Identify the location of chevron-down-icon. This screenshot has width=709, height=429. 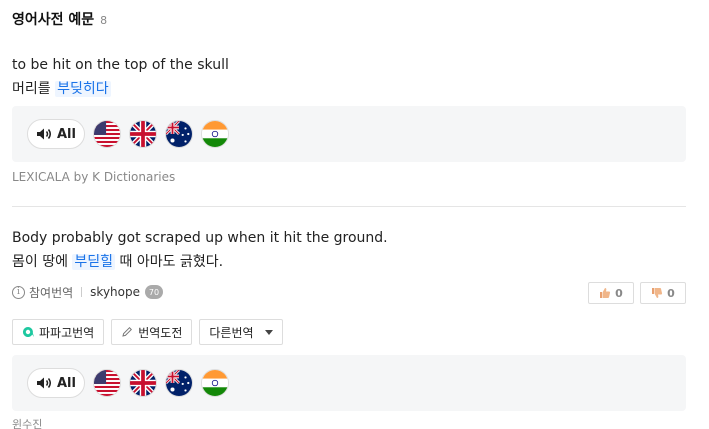
(268, 332).